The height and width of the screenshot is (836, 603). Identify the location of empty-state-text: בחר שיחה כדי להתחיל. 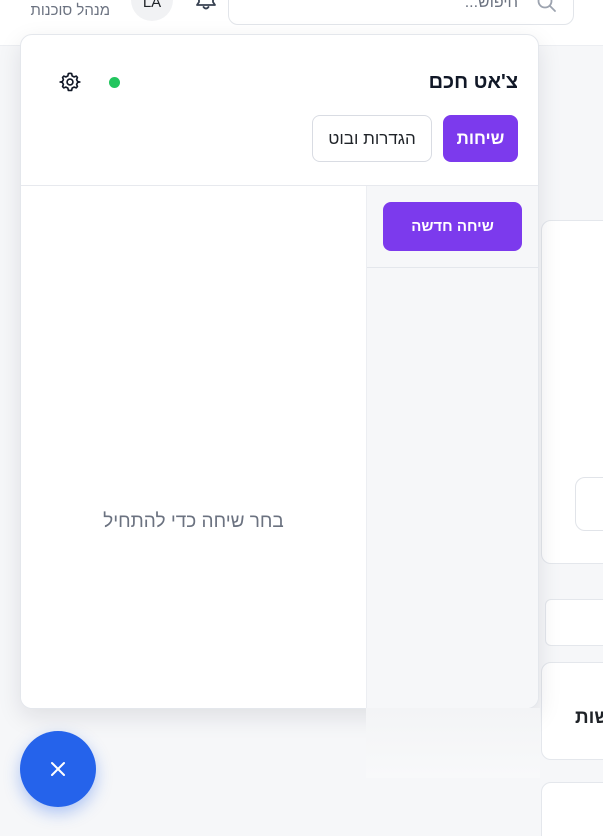
(193, 521).